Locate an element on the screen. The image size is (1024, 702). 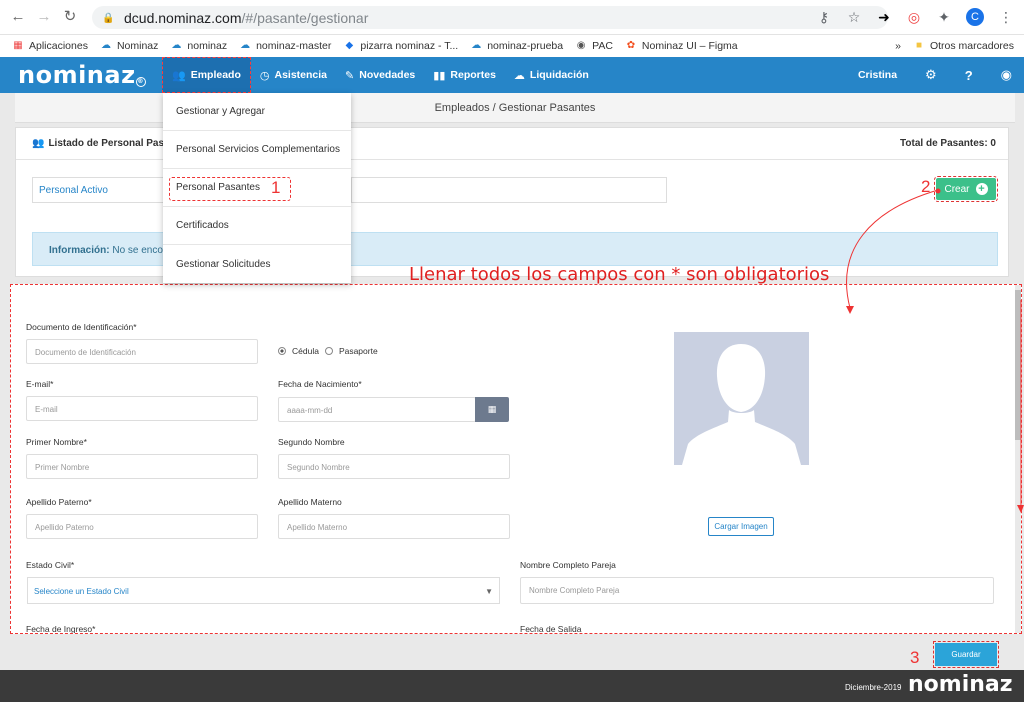
calendar-icon: ▦ is located at coordinates (492, 409).